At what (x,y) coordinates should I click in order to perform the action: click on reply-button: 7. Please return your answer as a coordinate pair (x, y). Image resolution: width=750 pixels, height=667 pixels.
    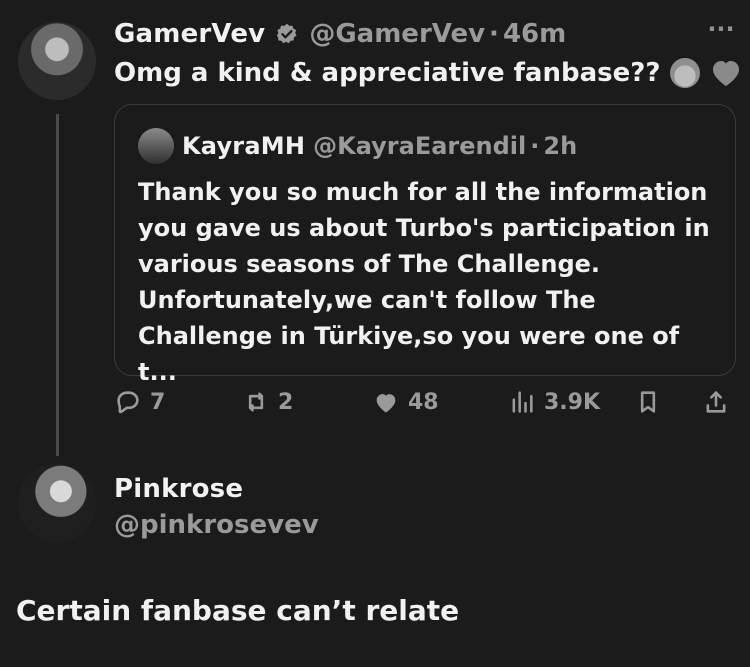
    Looking at the image, I should click on (139, 402).